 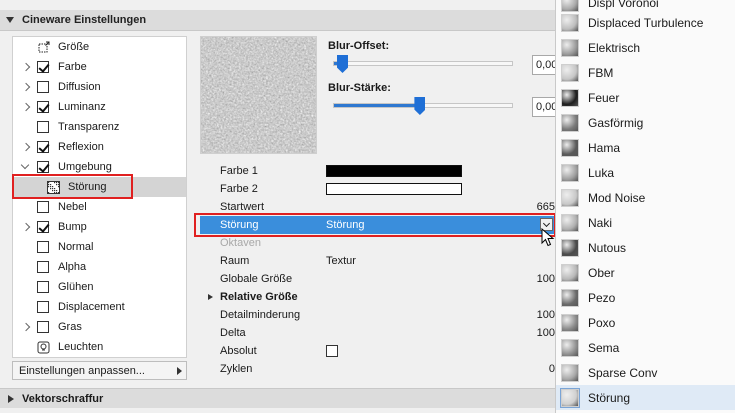 What do you see at coordinates (87, 187) in the screenshot?
I see `tree-item-label: Störung` at bounding box center [87, 187].